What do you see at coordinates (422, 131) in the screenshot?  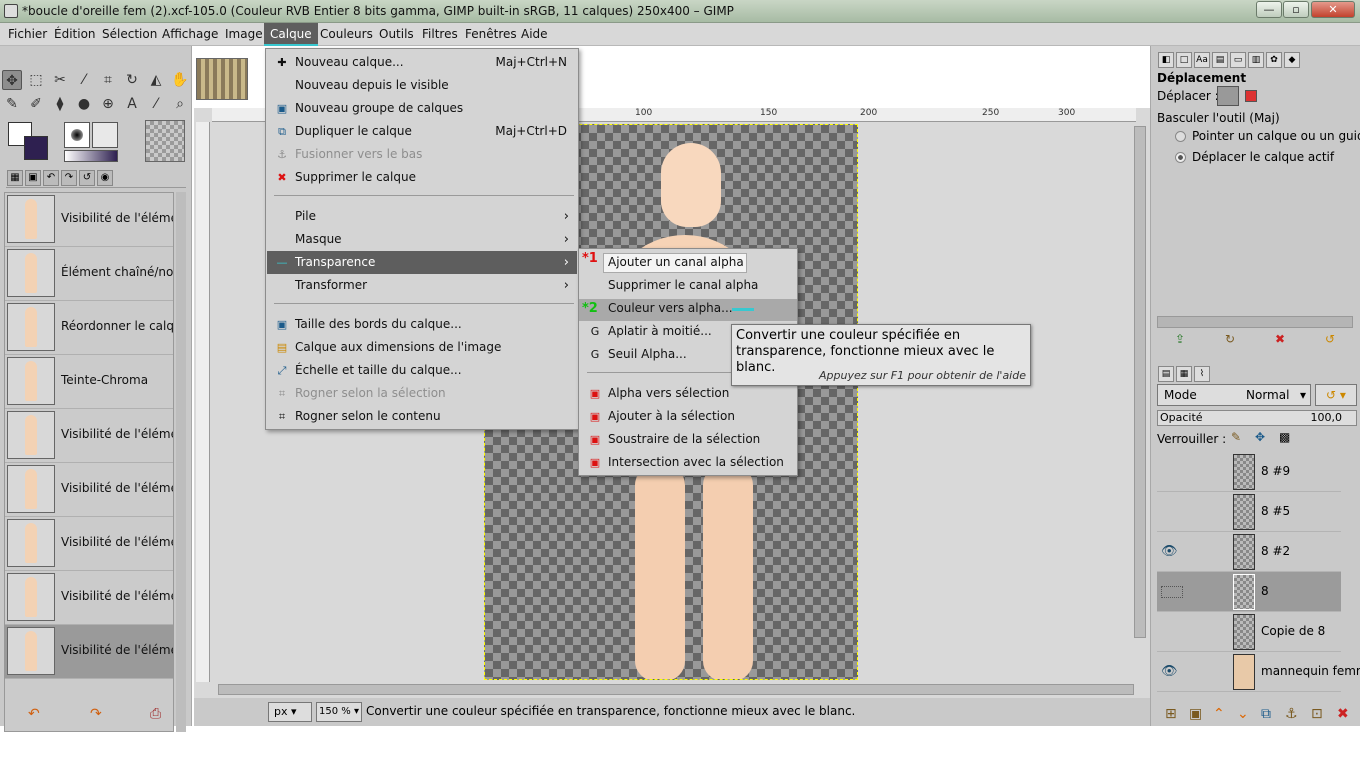 I see `menu-item-dupliquer: ⧉ Dupliquer le calque Maj+Ctrl+D` at bounding box center [422, 131].